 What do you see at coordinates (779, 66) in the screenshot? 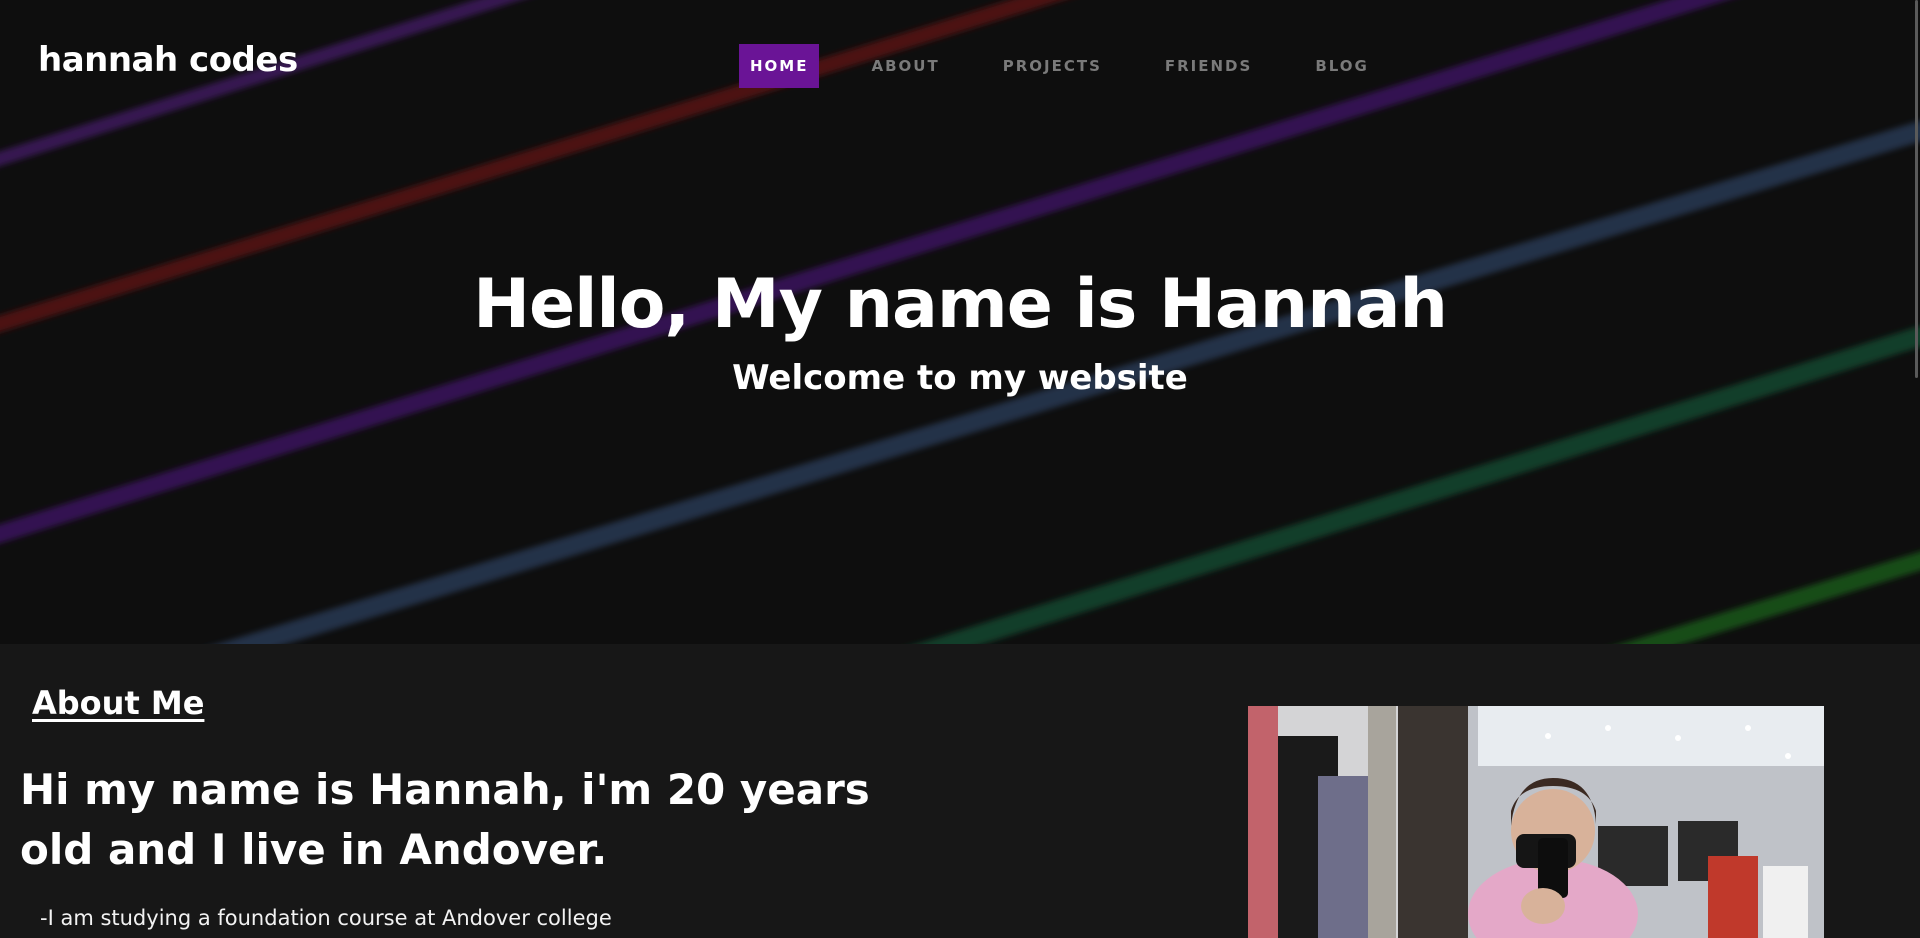
I see `nav-item-home: HOME` at bounding box center [779, 66].